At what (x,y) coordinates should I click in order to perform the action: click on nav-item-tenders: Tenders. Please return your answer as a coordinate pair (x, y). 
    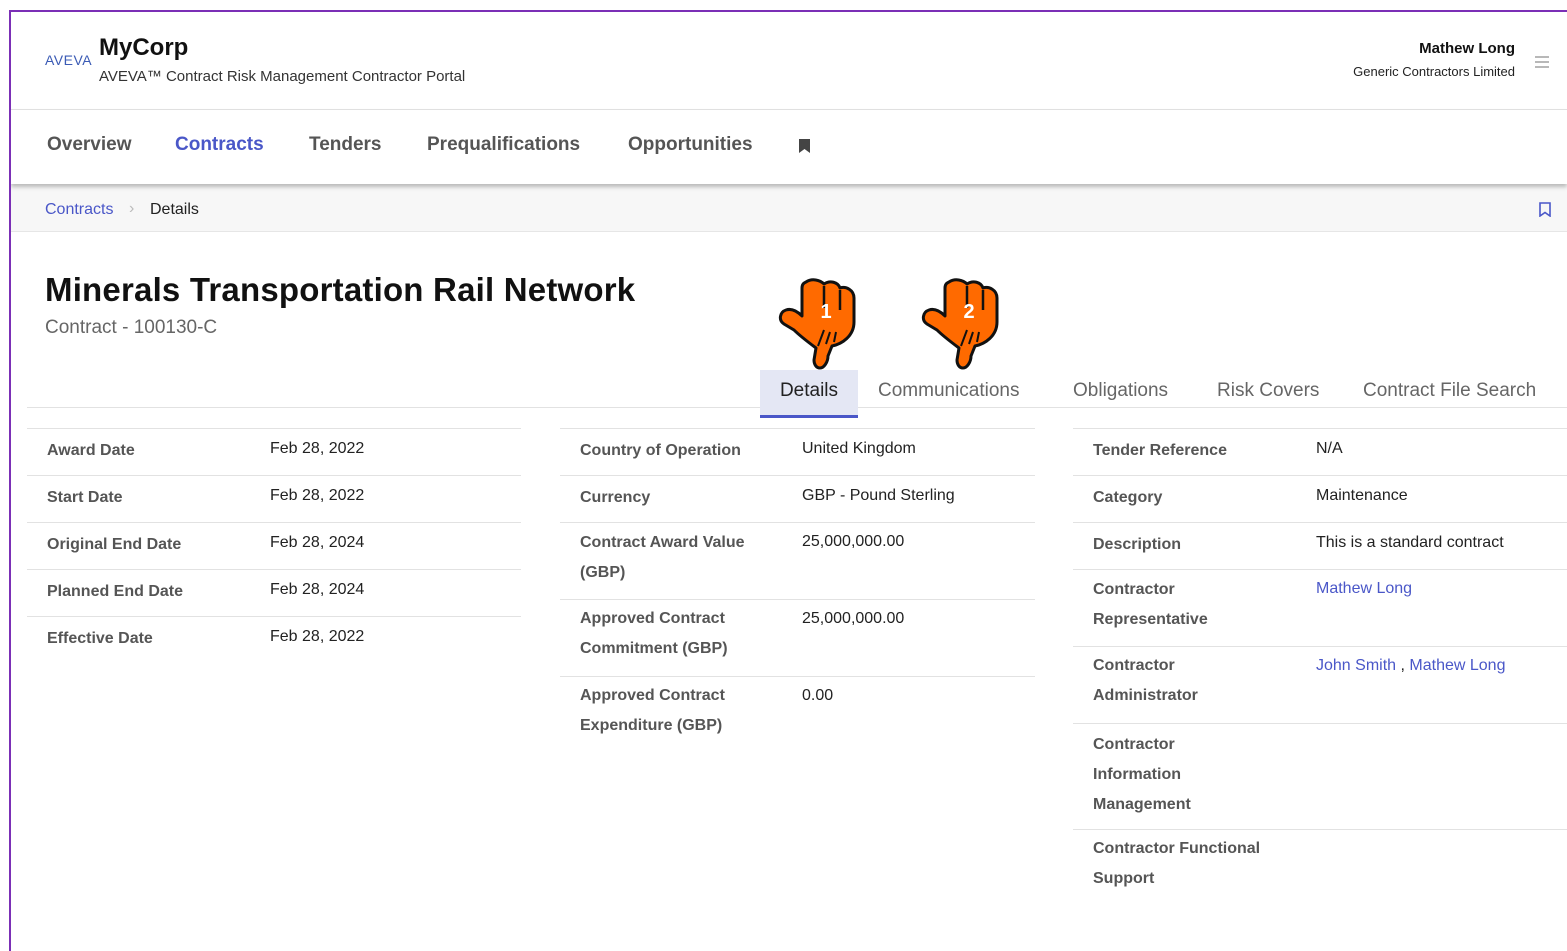
    Looking at the image, I should click on (345, 145).